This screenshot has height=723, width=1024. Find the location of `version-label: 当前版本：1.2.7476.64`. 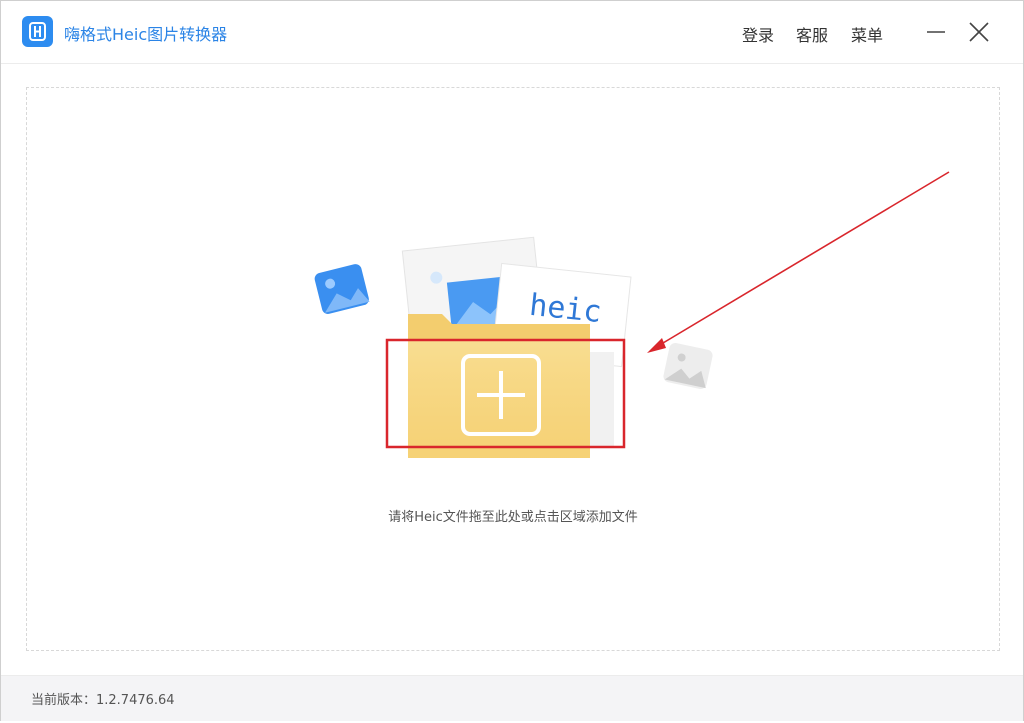

version-label: 当前版本：1.2.7476.64 is located at coordinates (103, 700).